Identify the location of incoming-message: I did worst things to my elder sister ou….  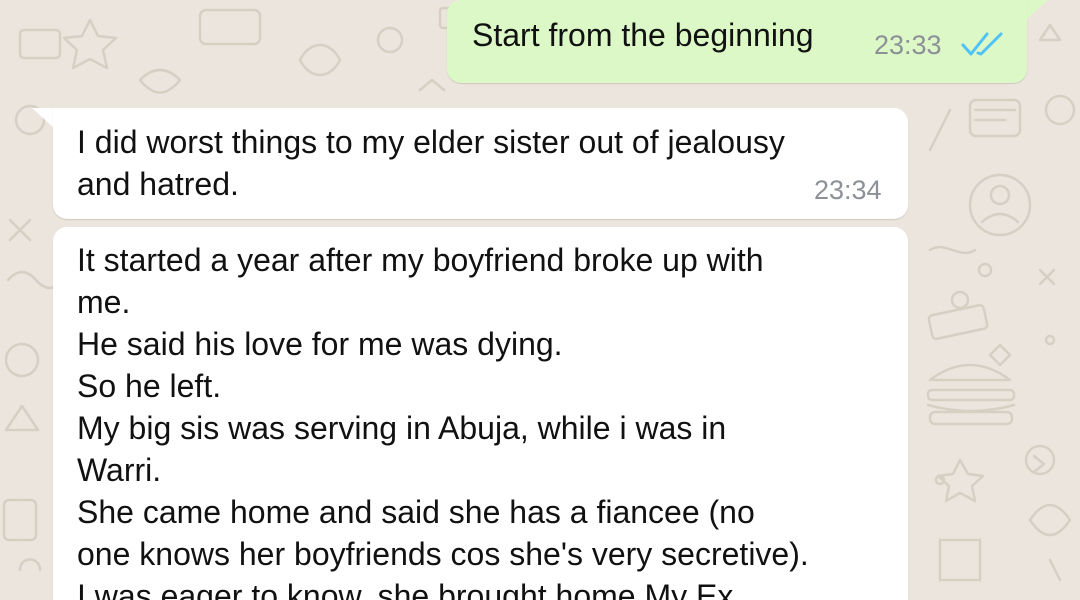
(480, 163).